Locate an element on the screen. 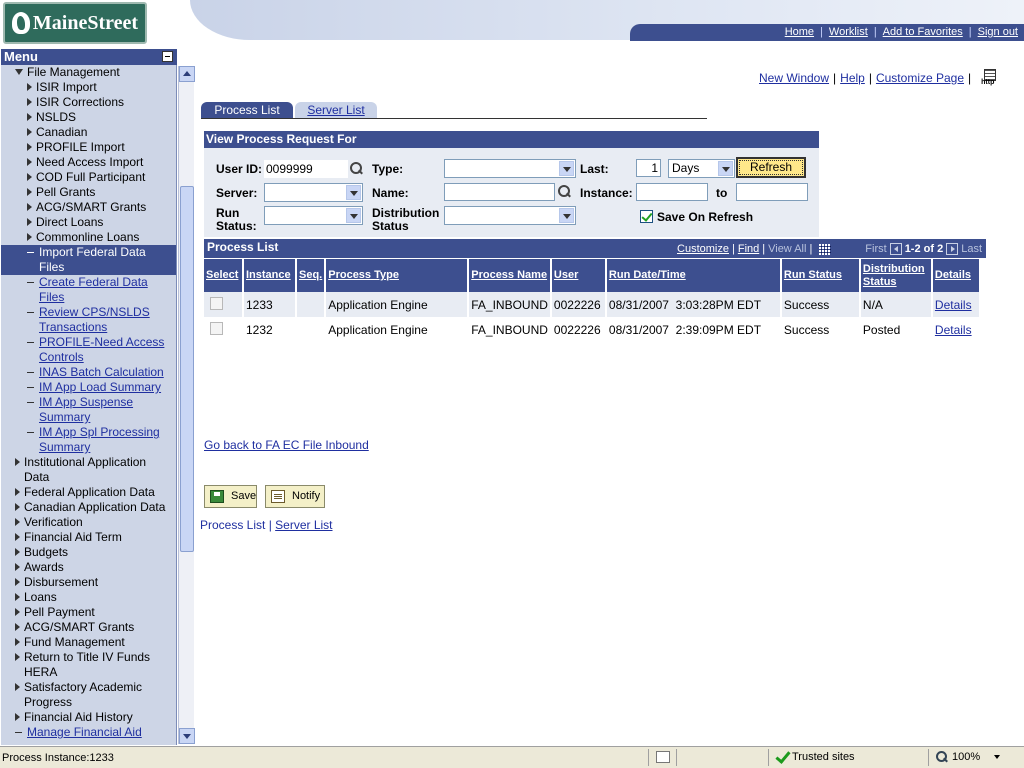 The height and width of the screenshot is (768, 1024). last-label: Last: is located at coordinates (594, 169).